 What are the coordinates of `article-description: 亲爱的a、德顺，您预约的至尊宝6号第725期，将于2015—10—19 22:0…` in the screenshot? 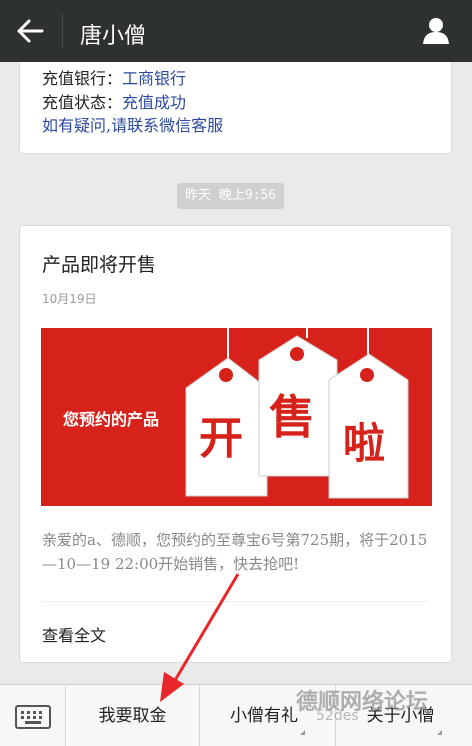 It's located at (235, 552).